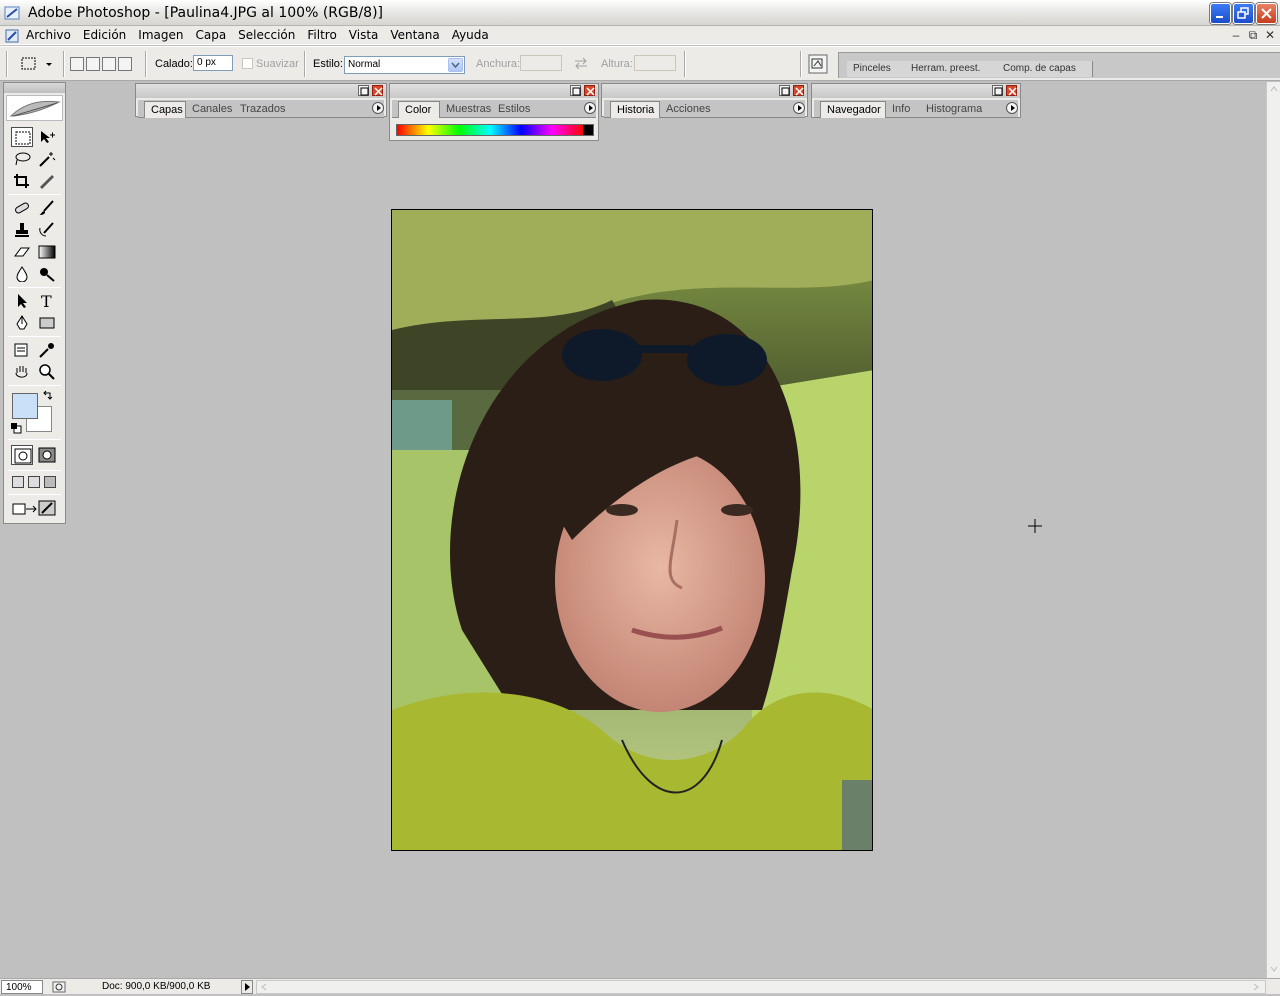 The image size is (1280, 996). I want to click on feather-input: 0 px, so click(213, 63).